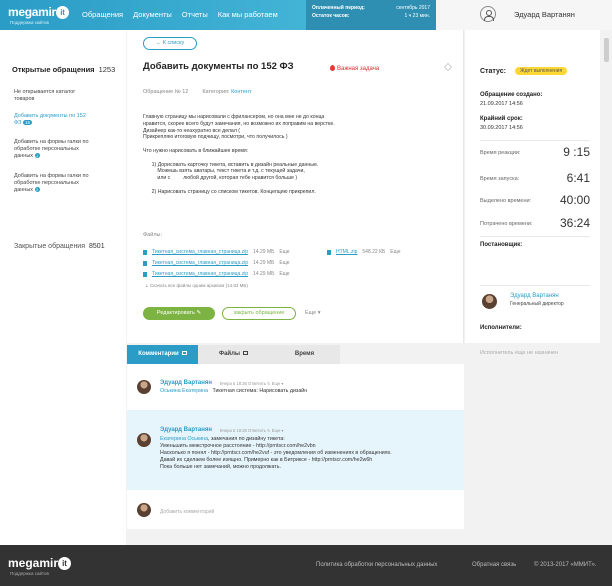  What do you see at coordinates (97, 246) in the screenshot?
I see `closed-tickets-count: 8501` at bounding box center [97, 246].